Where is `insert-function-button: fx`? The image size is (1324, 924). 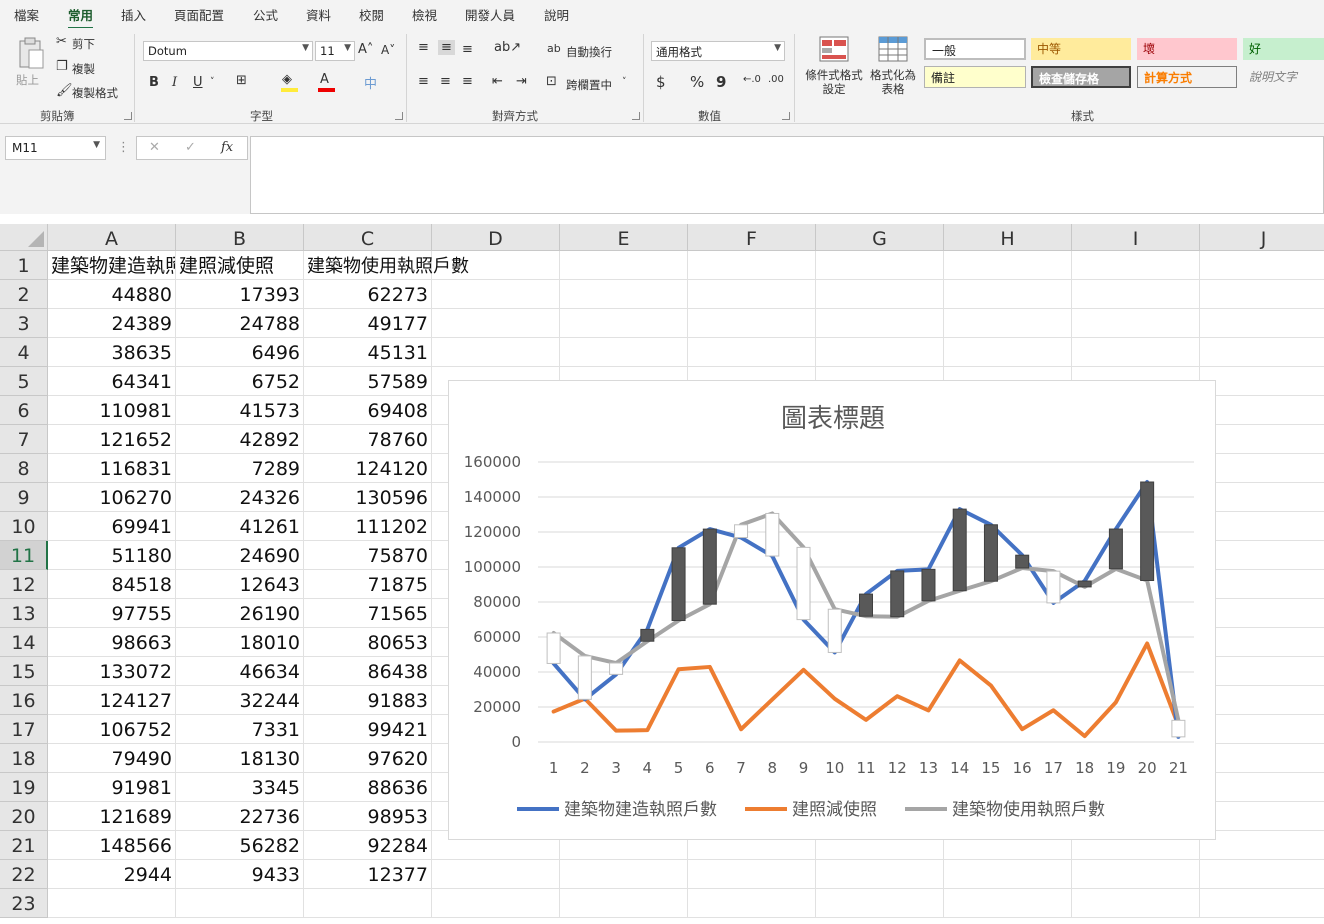
insert-function-button: fx is located at coordinates (227, 147).